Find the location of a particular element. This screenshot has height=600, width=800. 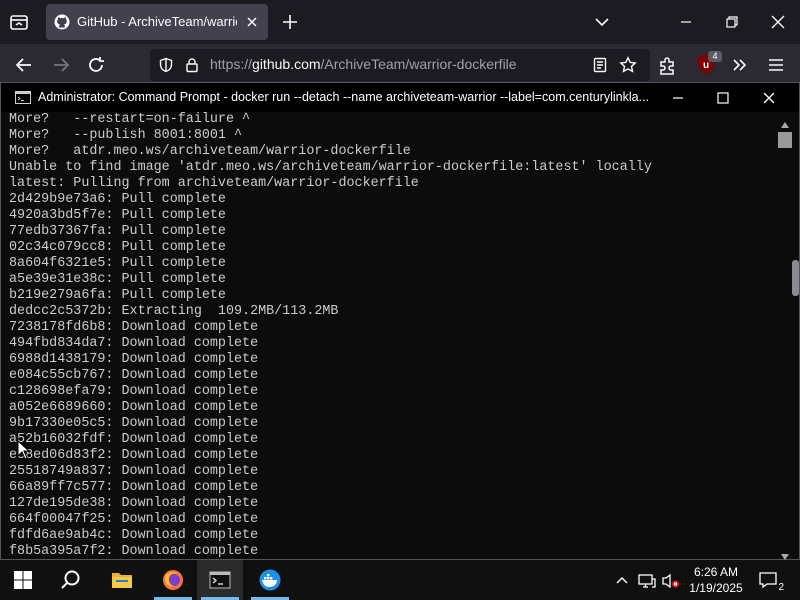

taskbar-firefox is located at coordinates (173, 580).